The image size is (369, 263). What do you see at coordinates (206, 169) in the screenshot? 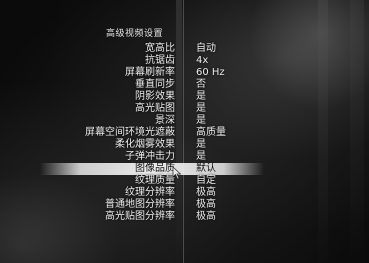
I see `setting-value: 默认` at bounding box center [206, 169].